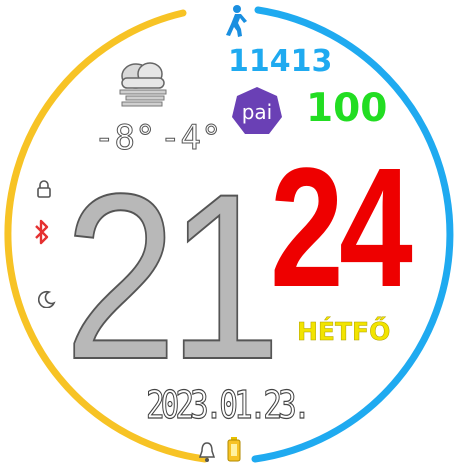 This screenshot has width=466, height=466. Describe the element at coordinates (143, 84) in the screenshot. I see `cloudy-foggy-icon` at that location.